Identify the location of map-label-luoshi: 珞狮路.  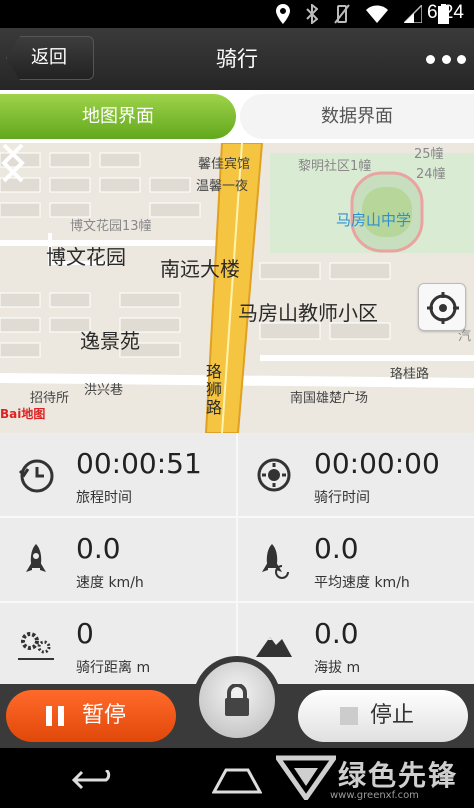
(214, 389).